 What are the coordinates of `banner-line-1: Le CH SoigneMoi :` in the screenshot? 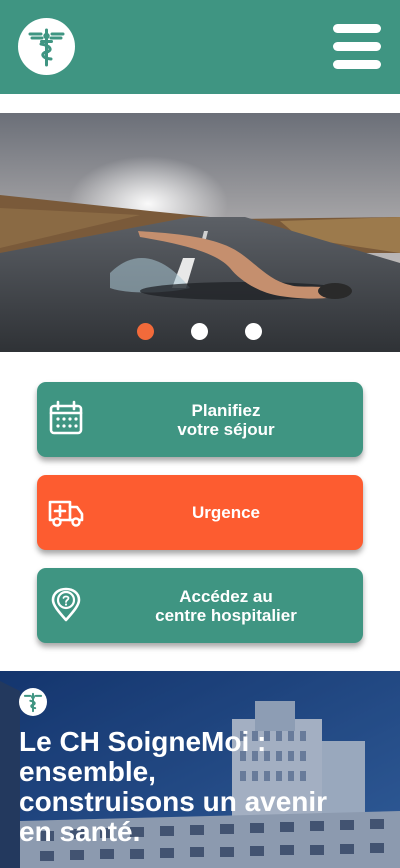 It's located at (143, 741).